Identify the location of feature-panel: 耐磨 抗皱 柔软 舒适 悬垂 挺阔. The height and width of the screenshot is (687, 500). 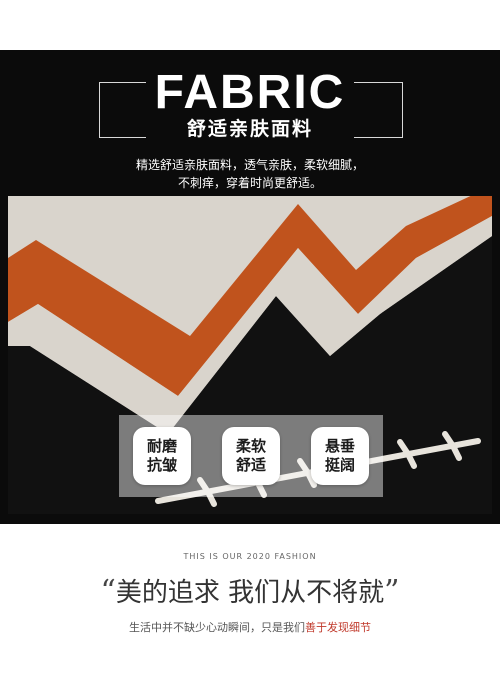
(251, 456).